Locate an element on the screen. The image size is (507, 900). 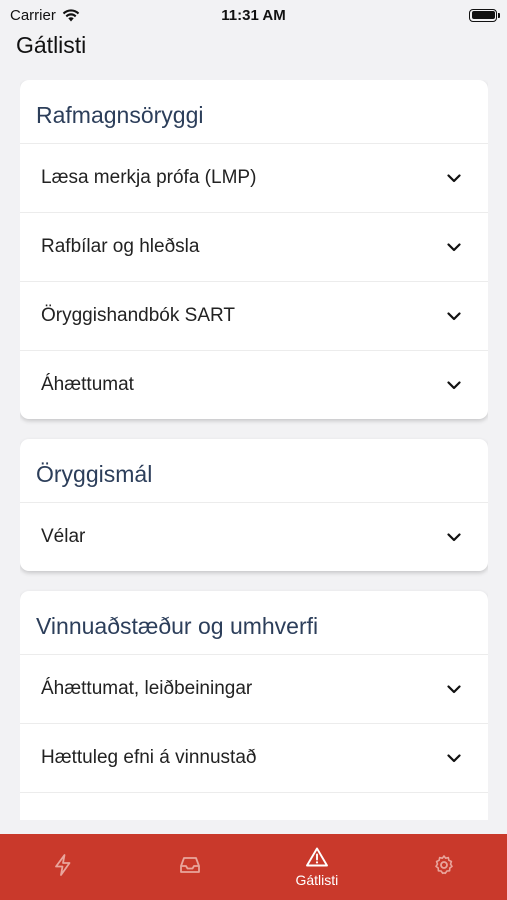
warning-triangle-icon is located at coordinates (316, 857).